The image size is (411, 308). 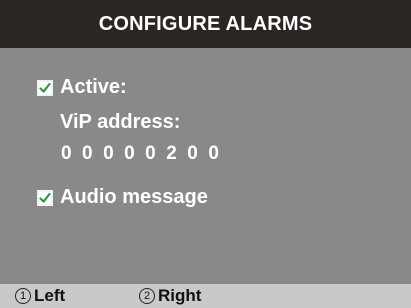 I want to click on softkey-right-label: Right, so click(x=180, y=295).